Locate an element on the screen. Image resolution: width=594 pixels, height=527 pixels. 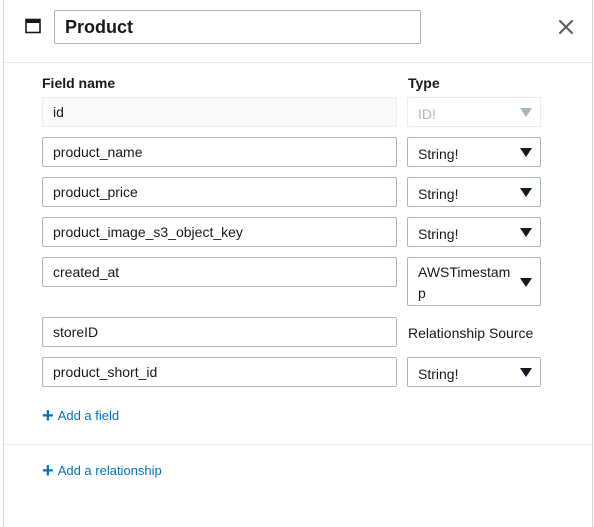
model-name-input is located at coordinates (237, 27).